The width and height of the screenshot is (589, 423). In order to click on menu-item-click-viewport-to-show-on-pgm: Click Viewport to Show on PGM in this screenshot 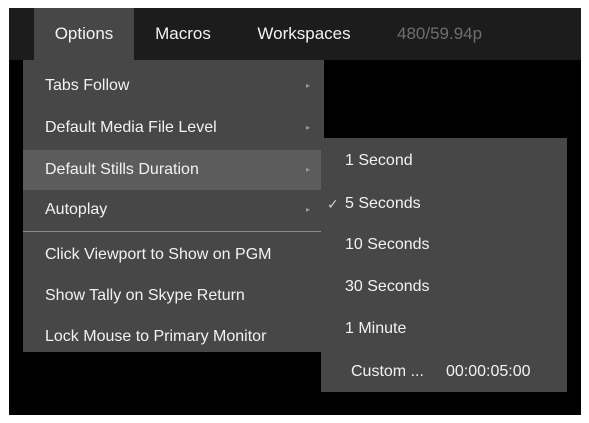, I will do `click(173, 255)`.